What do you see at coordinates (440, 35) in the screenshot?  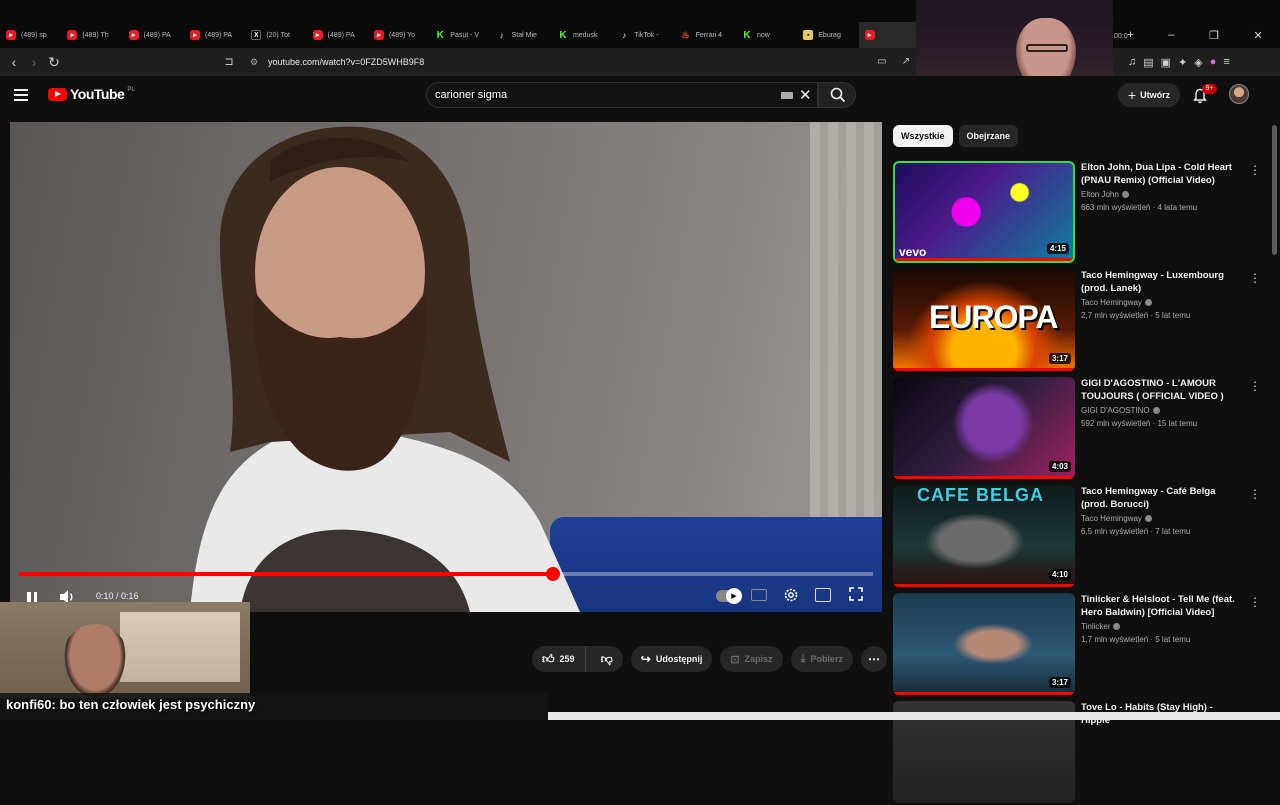 I see `kick-tab-icon: K` at bounding box center [440, 35].